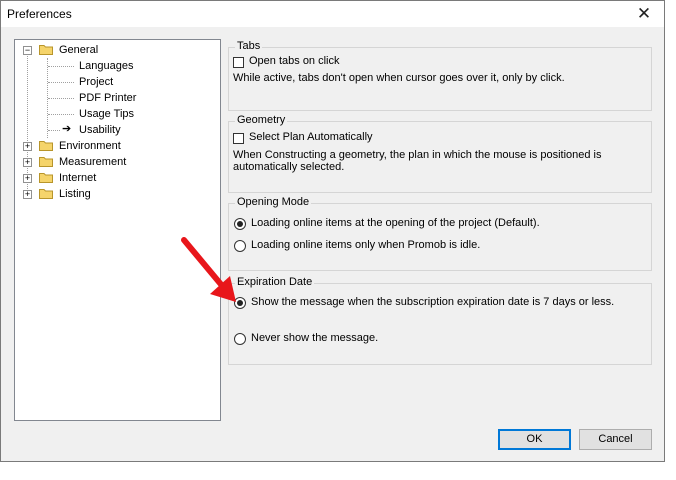  Describe the element at coordinates (240, 224) in the screenshot. I see `opening-default-radio` at that location.